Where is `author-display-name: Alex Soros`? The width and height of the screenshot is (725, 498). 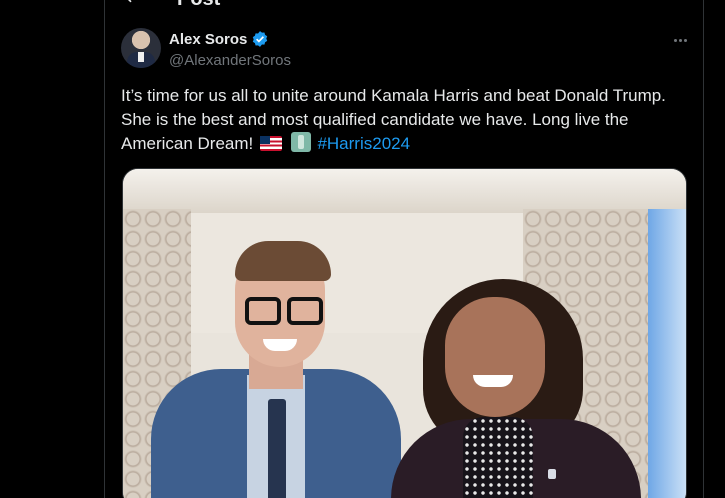 author-display-name: Alex Soros is located at coordinates (208, 39).